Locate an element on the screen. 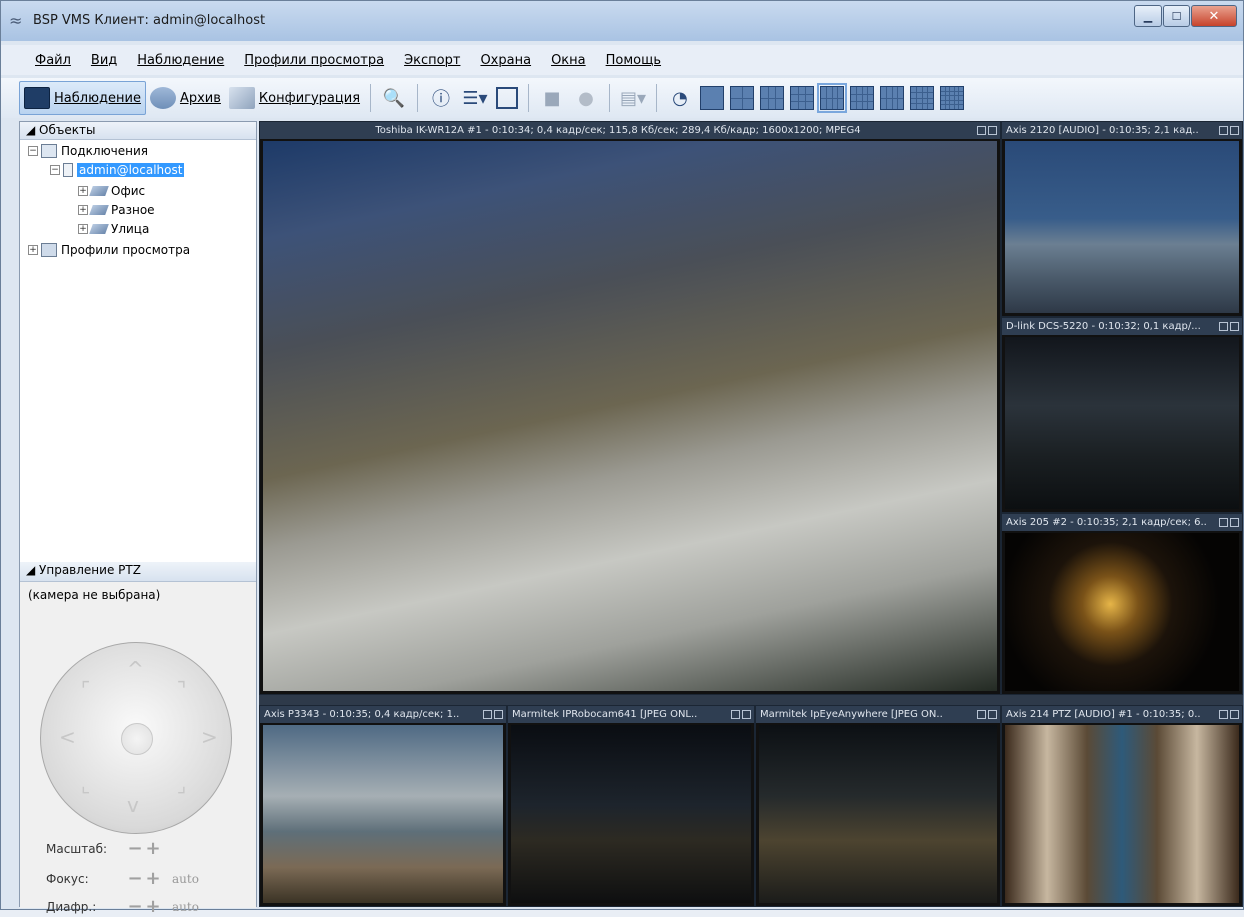 This screenshot has height=917, width=1244. configuration-button: Конфигурация is located at coordinates (294, 98).